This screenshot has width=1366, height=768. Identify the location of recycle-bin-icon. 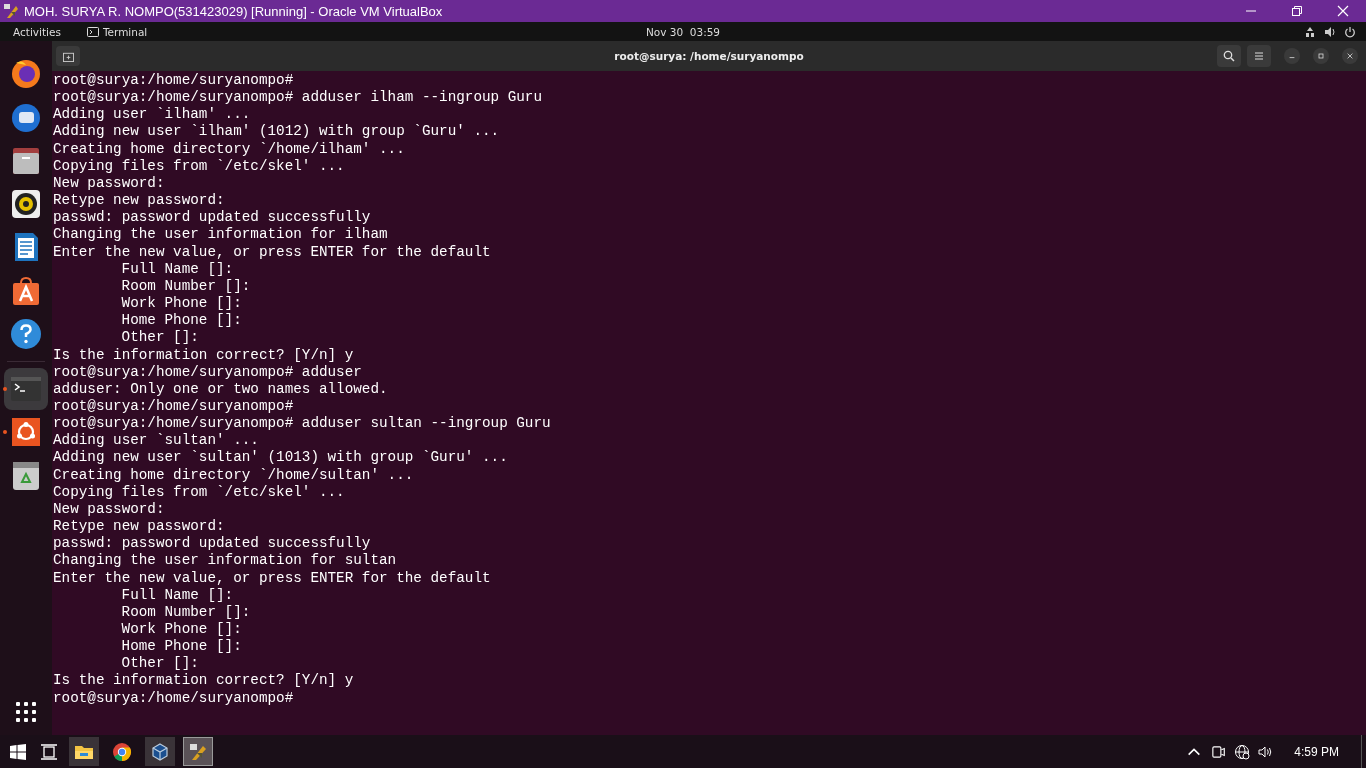
(26, 475).